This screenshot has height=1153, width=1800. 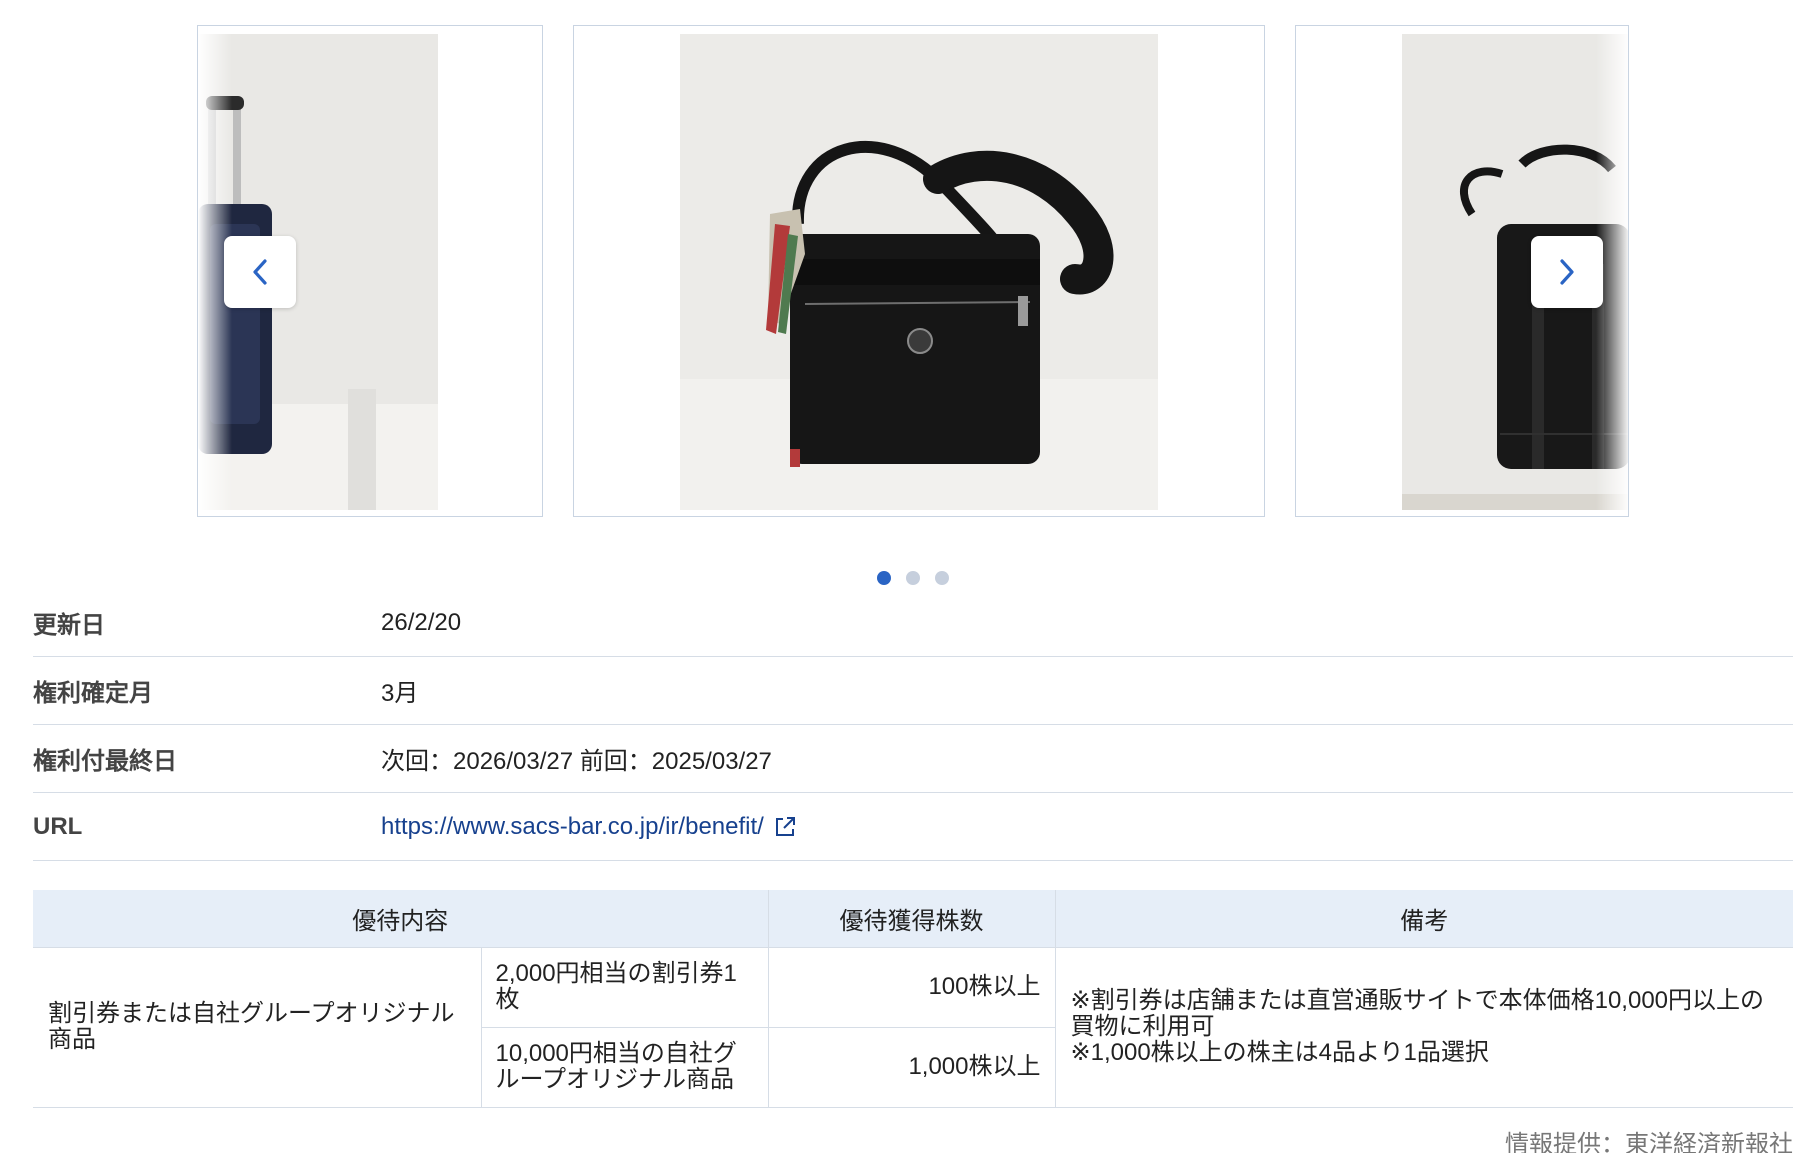 I want to click on benefit-content-cell: 2,000円相当の割引券1枚, so click(x=624, y=987).